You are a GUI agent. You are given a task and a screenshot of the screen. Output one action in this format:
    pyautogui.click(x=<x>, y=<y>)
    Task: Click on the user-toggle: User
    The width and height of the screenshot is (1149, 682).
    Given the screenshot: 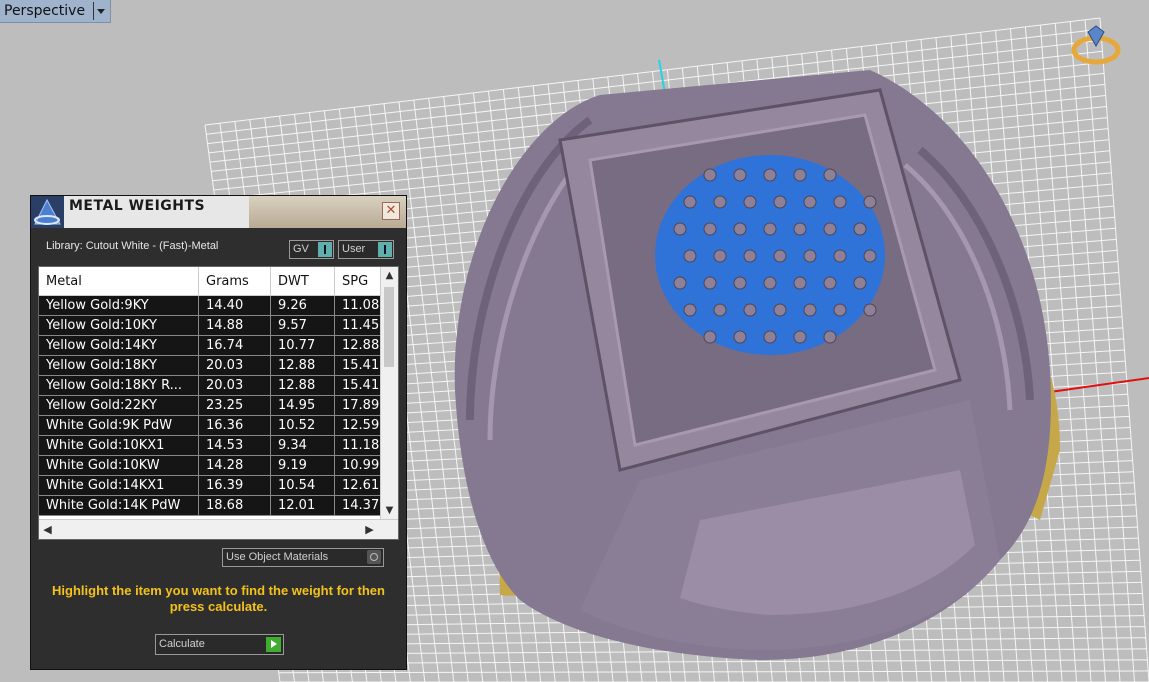 What is the action you would take?
    pyautogui.click(x=366, y=249)
    